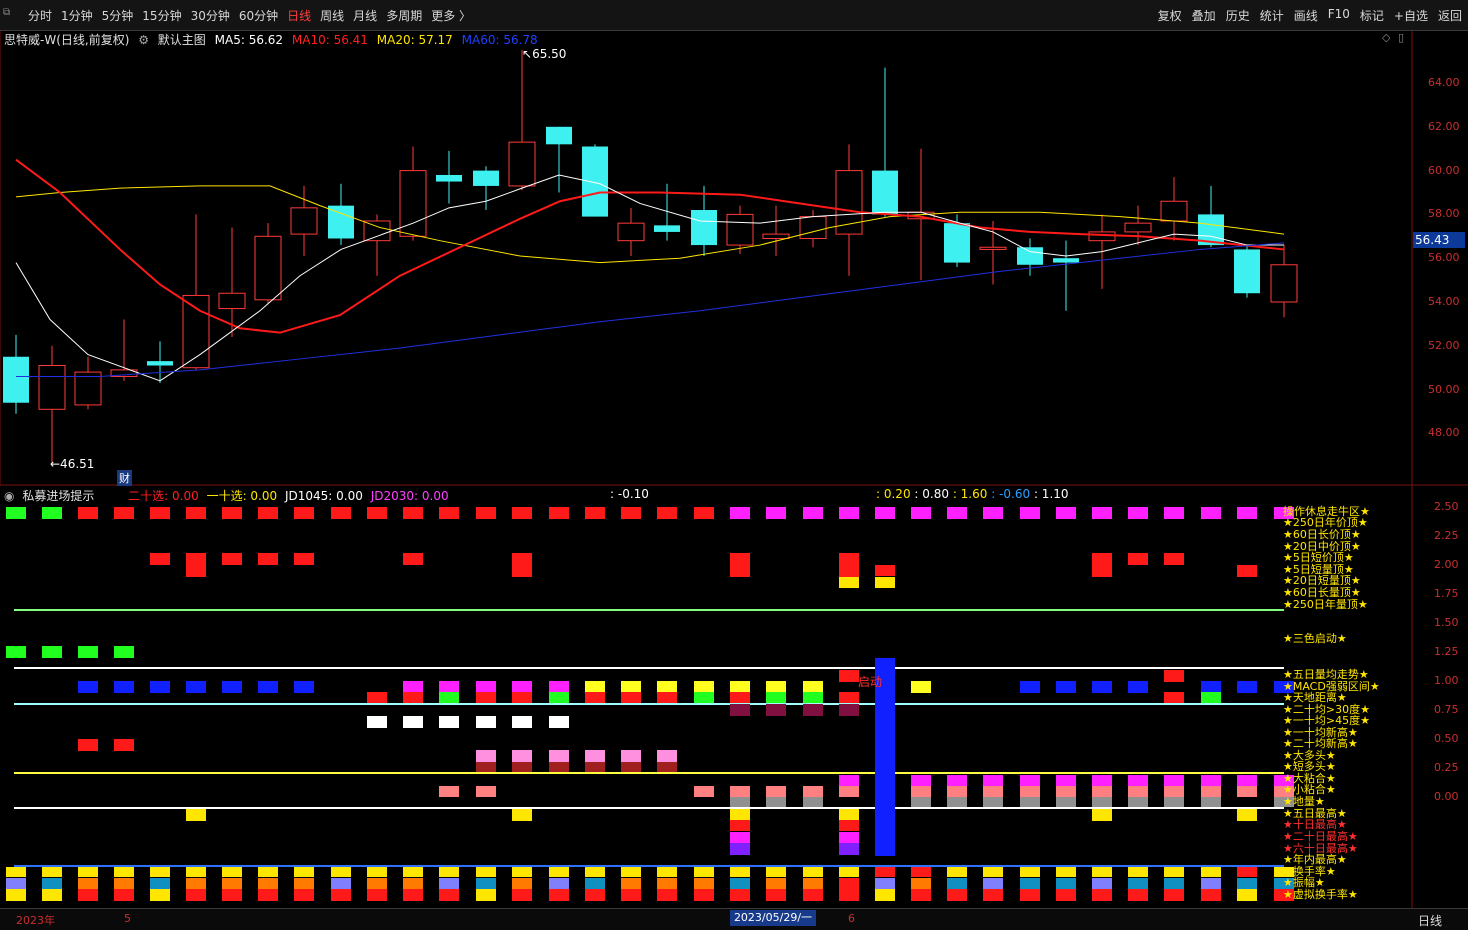 Image resolution: width=1468 pixels, height=930 pixels. Describe the element at coordinates (544, 54) in the screenshot. I see `high-callout: ↖65.50` at that location.